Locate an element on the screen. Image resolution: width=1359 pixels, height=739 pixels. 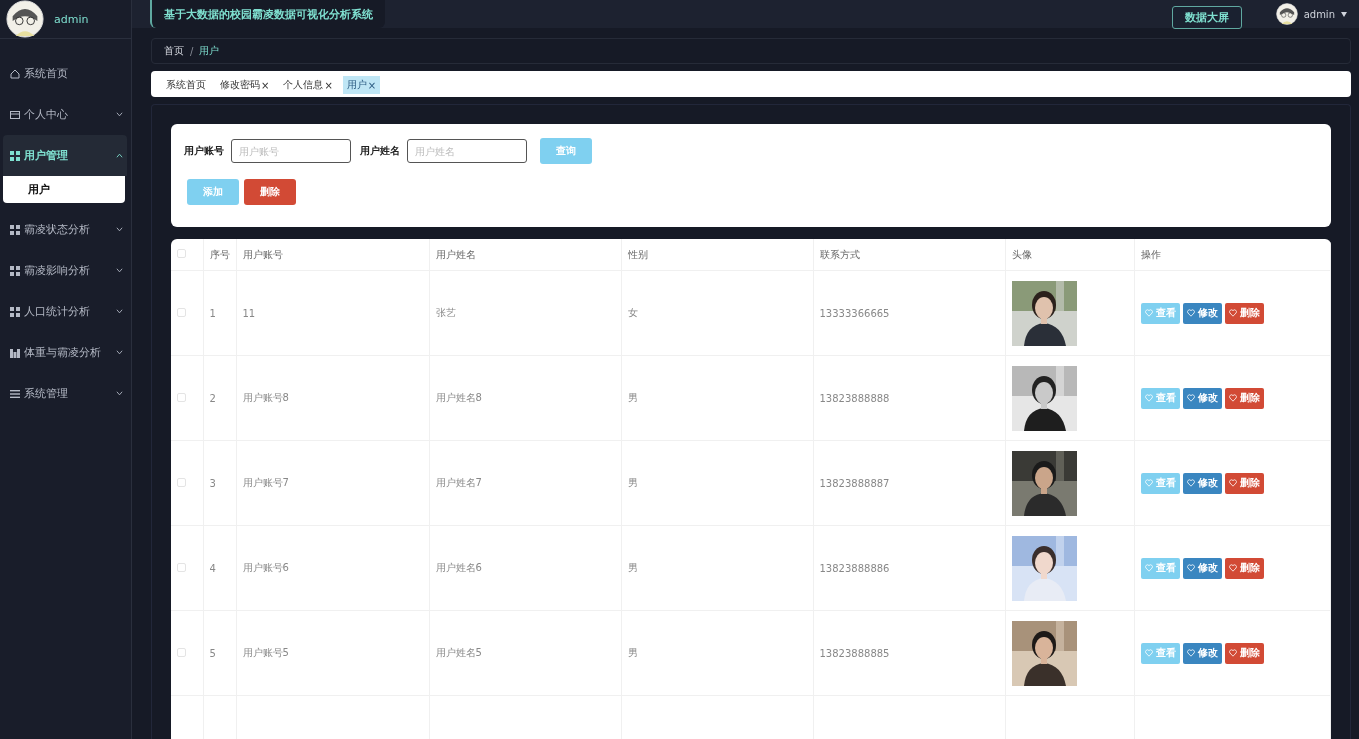
menu-item: 体重与霸凌分析 is located at coordinates (65, 352).